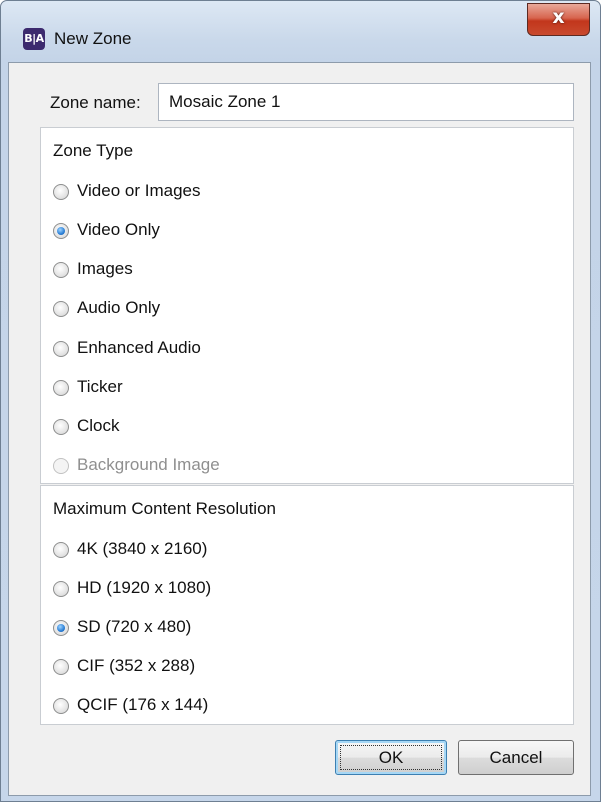 The image size is (603, 804). What do you see at coordinates (95, 102) in the screenshot?
I see `zone-name-label: Zone name:` at bounding box center [95, 102].